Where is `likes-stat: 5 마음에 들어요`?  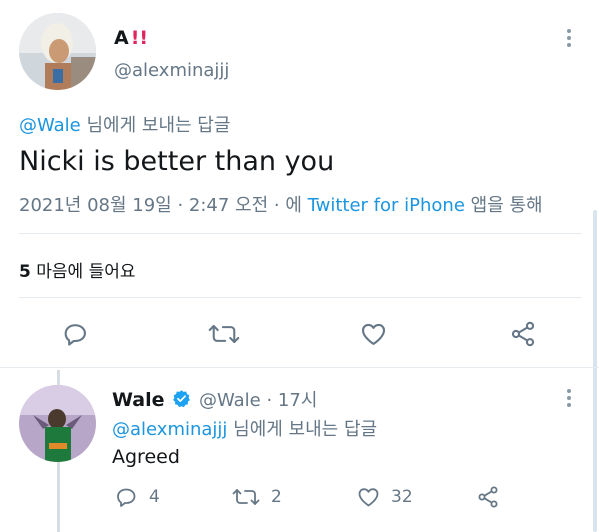 likes-stat: 5 마음에 들어요 is located at coordinates (77, 269).